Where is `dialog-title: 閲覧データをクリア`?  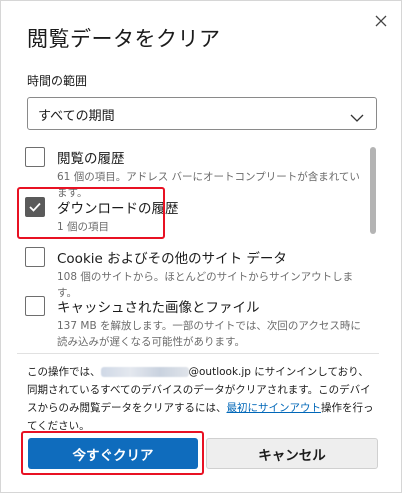 dialog-title: 閲覧データをクリア is located at coordinates (124, 39).